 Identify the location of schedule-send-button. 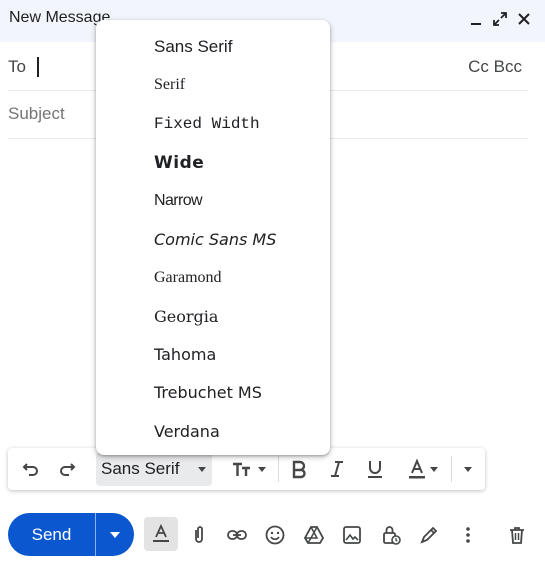
(115, 534).